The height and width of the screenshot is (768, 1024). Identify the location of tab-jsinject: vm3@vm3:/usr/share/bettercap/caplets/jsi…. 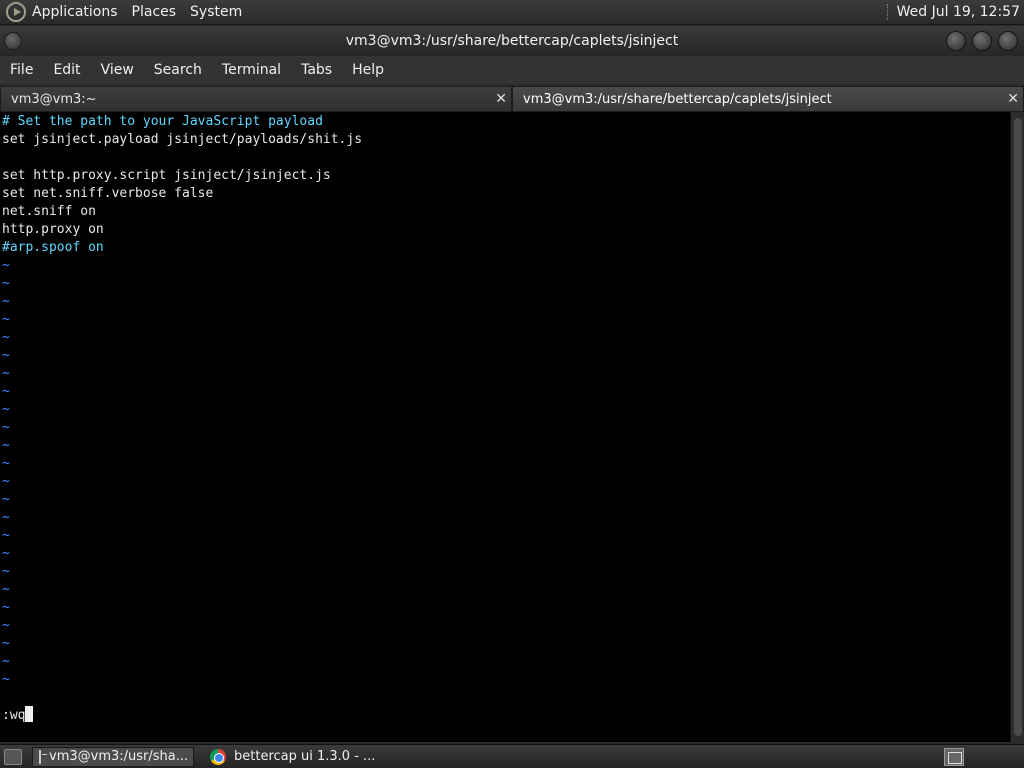
(768, 99).